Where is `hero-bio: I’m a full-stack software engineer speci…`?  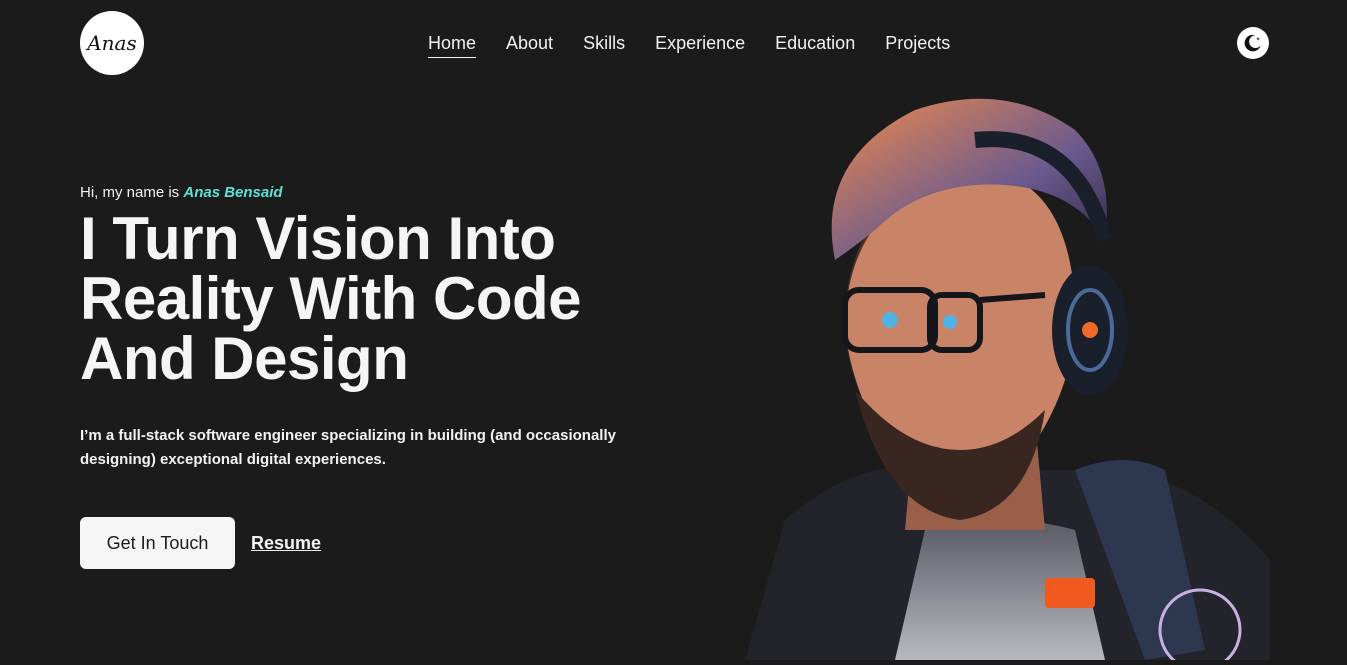 hero-bio: I’m a full-stack software engineer speci… is located at coordinates (348, 447).